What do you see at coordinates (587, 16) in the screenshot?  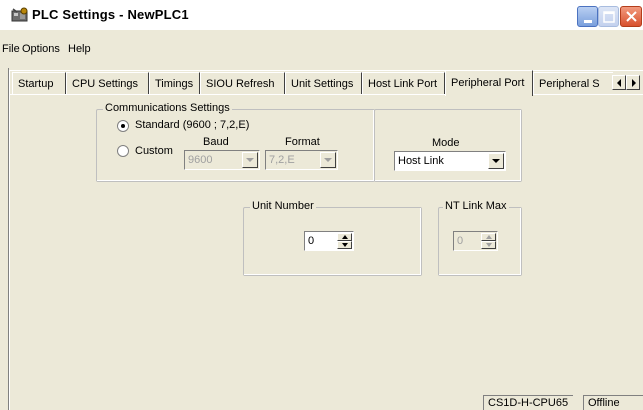 I see `minimize-button` at bounding box center [587, 16].